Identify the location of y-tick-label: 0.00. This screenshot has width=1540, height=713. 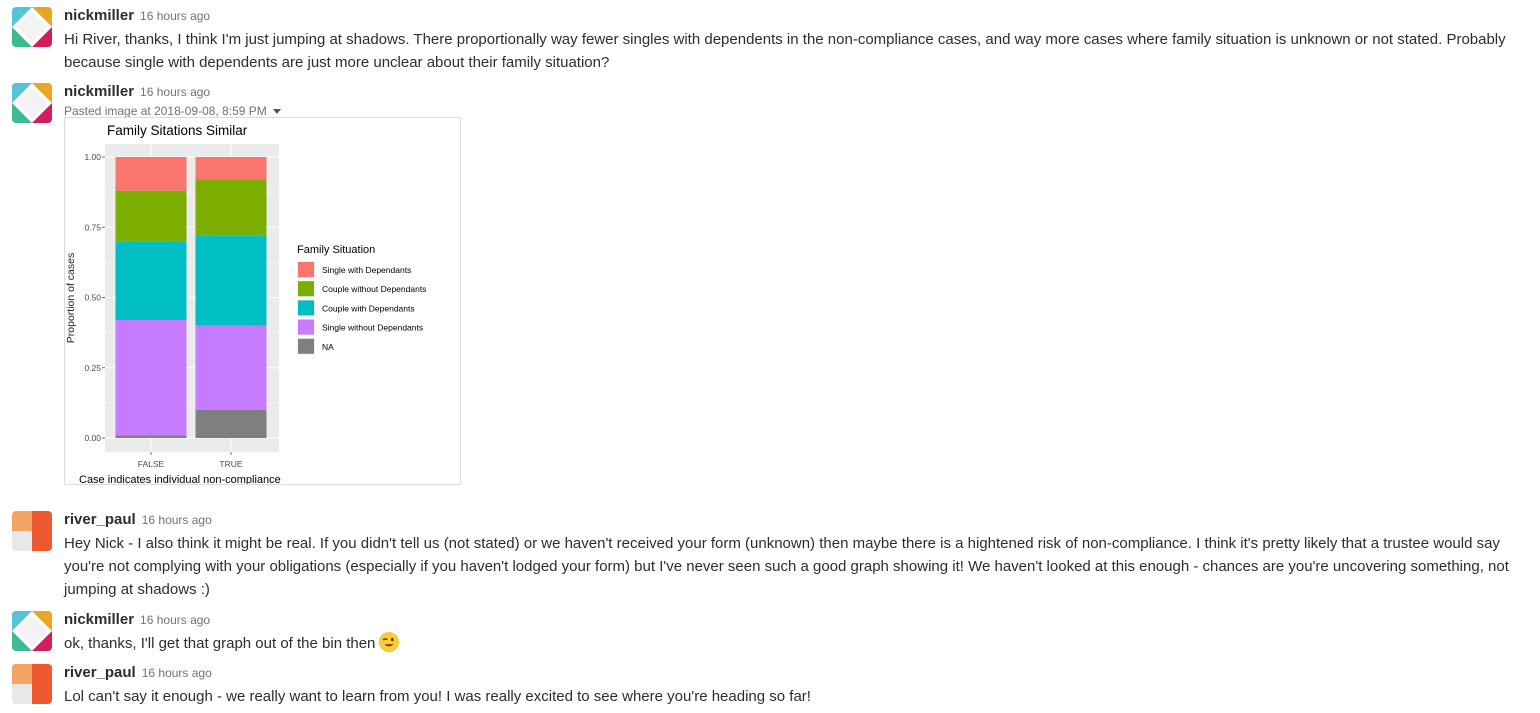
(92, 438).